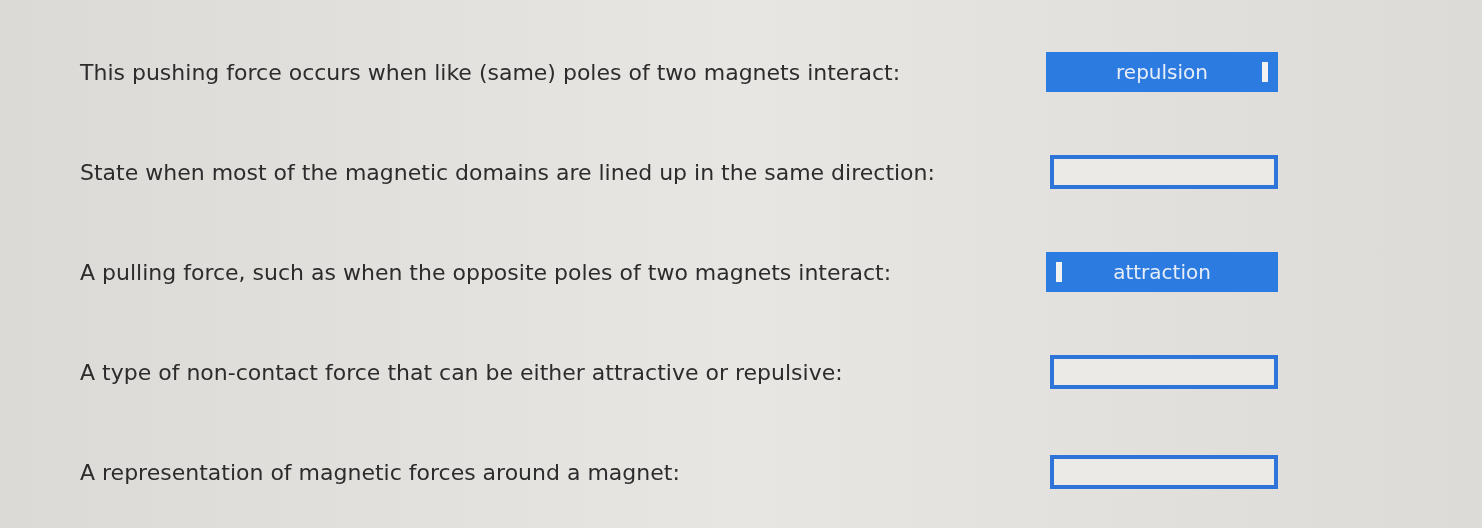  I want to click on answer-tile: attraction, so click(1162, 272).